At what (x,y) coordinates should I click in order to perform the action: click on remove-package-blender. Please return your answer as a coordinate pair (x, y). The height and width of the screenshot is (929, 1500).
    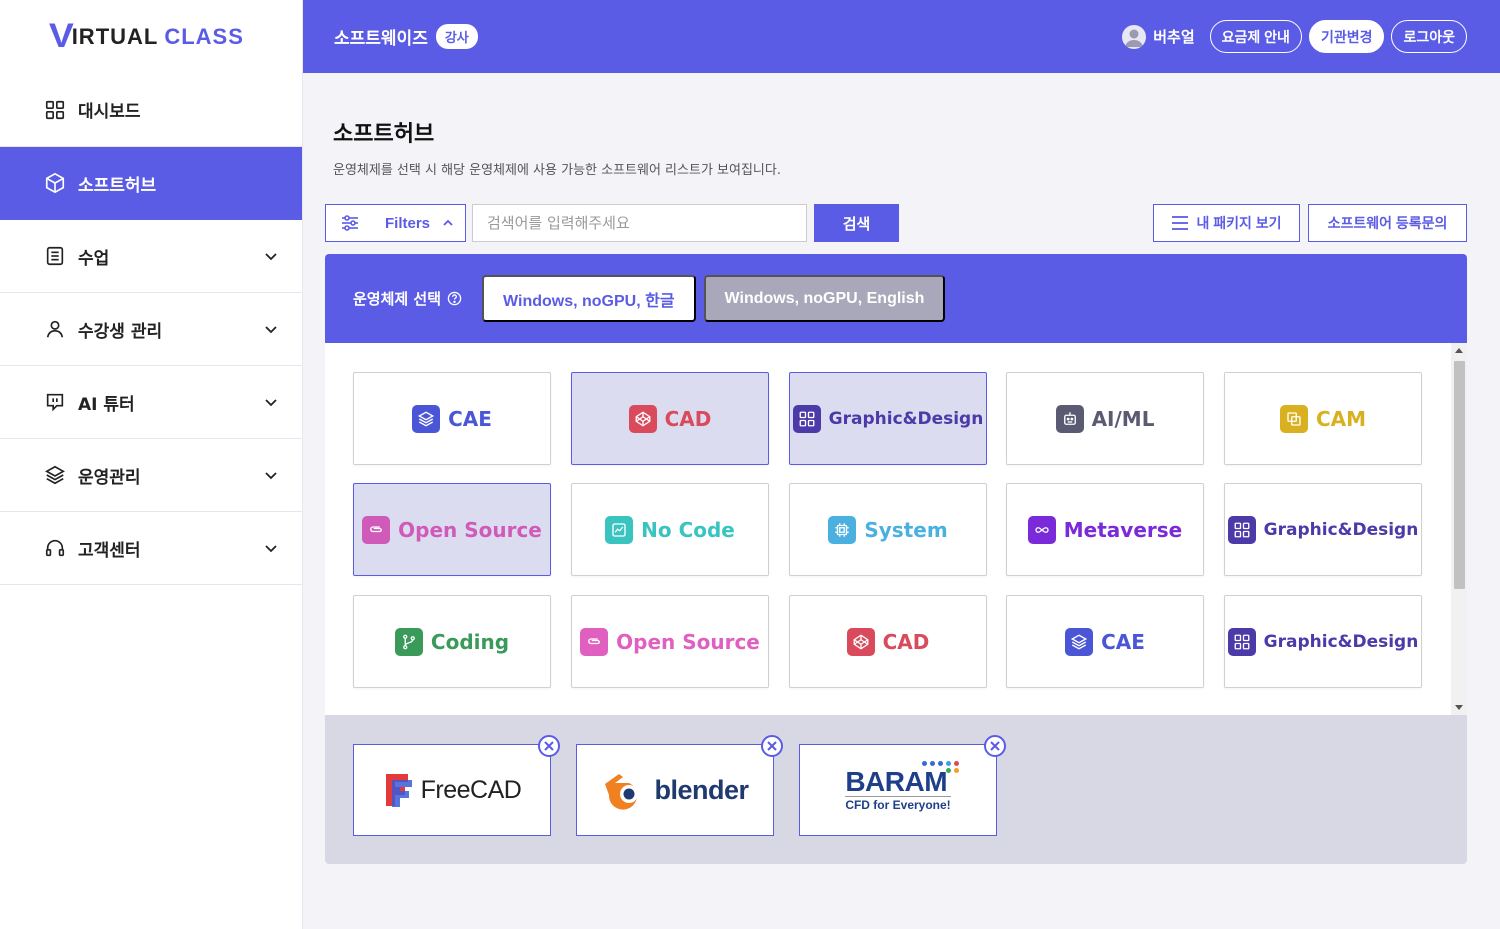
    Looking at the image, I should click on (772, 746).